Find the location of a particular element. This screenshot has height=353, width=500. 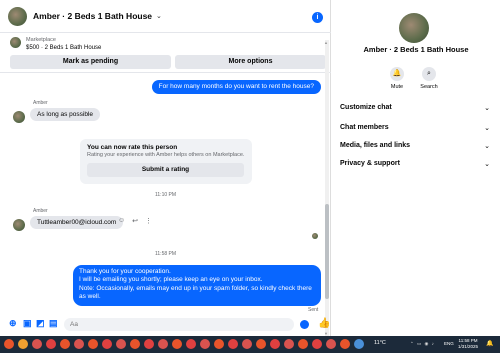

message-line: Thank you for your cooperation. is located at coordinates (125, 271).